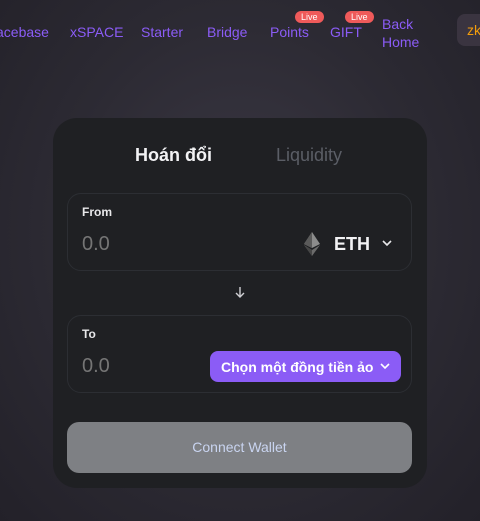 This screenshot has width=480, height=521. Describe the element at coordinates (96, 32) in the screenshot. I see `nav-item-xspace: xSPACE` at that location.